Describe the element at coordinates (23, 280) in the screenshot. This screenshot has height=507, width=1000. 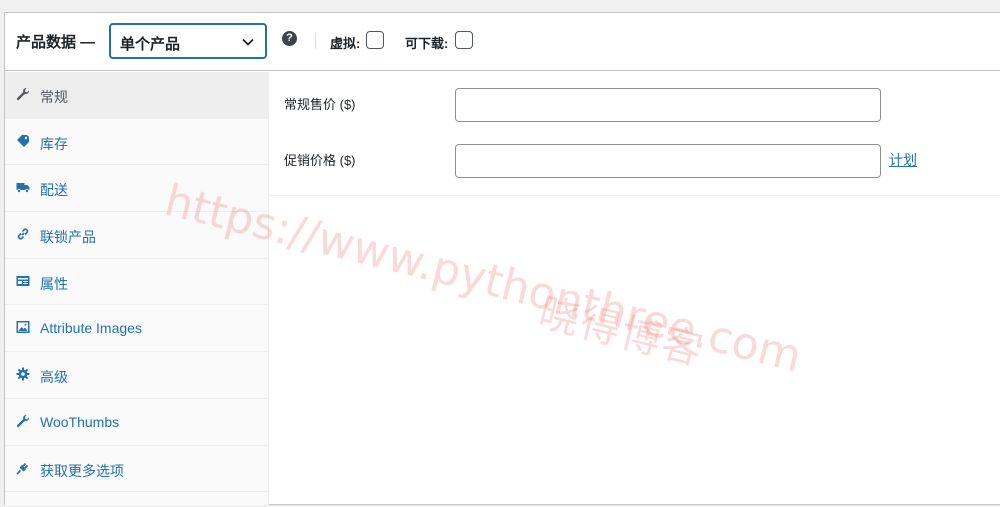
I see `attributes-icon` at that location.